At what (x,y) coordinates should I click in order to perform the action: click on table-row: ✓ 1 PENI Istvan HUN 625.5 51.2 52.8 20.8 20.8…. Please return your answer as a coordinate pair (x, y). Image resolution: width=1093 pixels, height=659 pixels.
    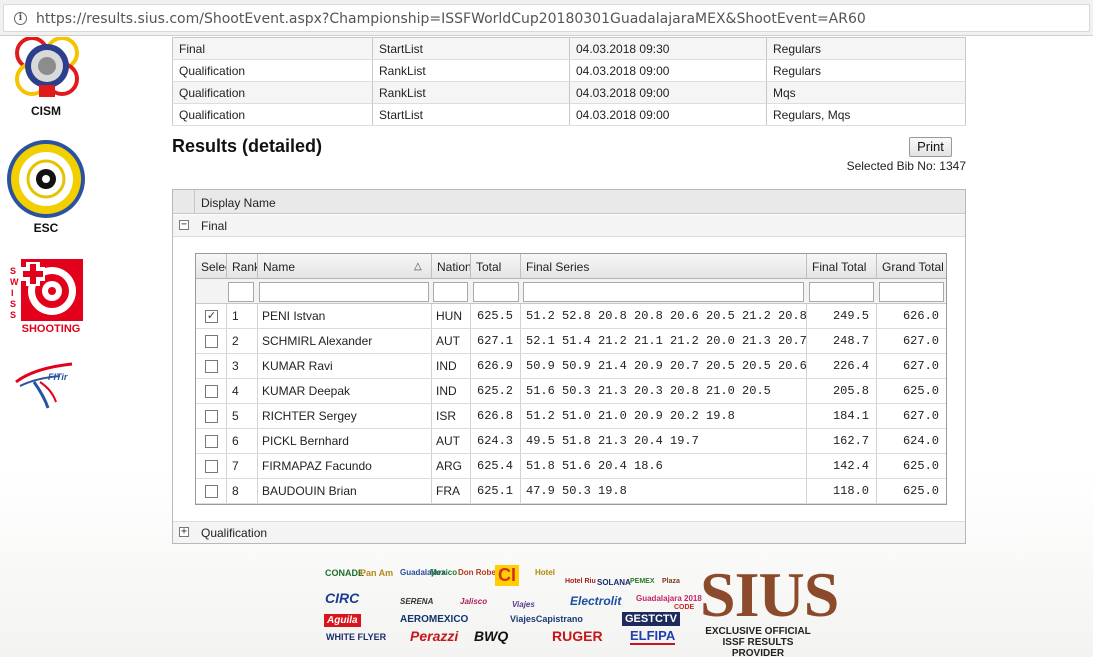
    Looking at the image, I should click on (571, 316).